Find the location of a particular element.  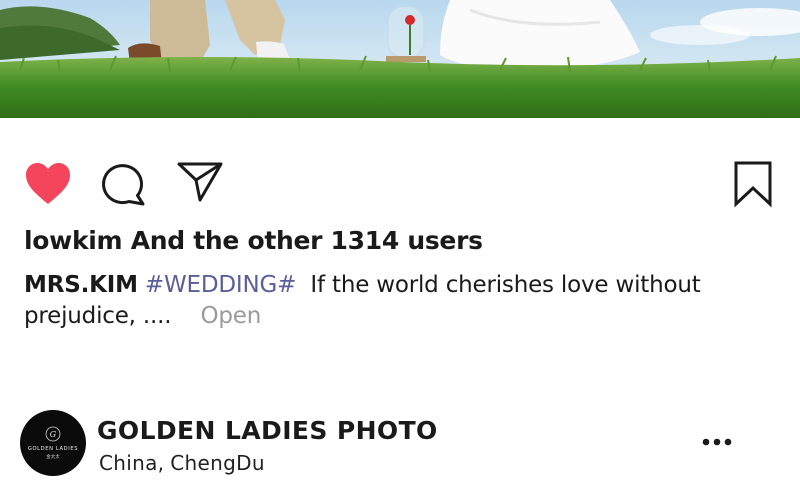

profile-location: China, ChengDu is located at coordinates (182, 463).